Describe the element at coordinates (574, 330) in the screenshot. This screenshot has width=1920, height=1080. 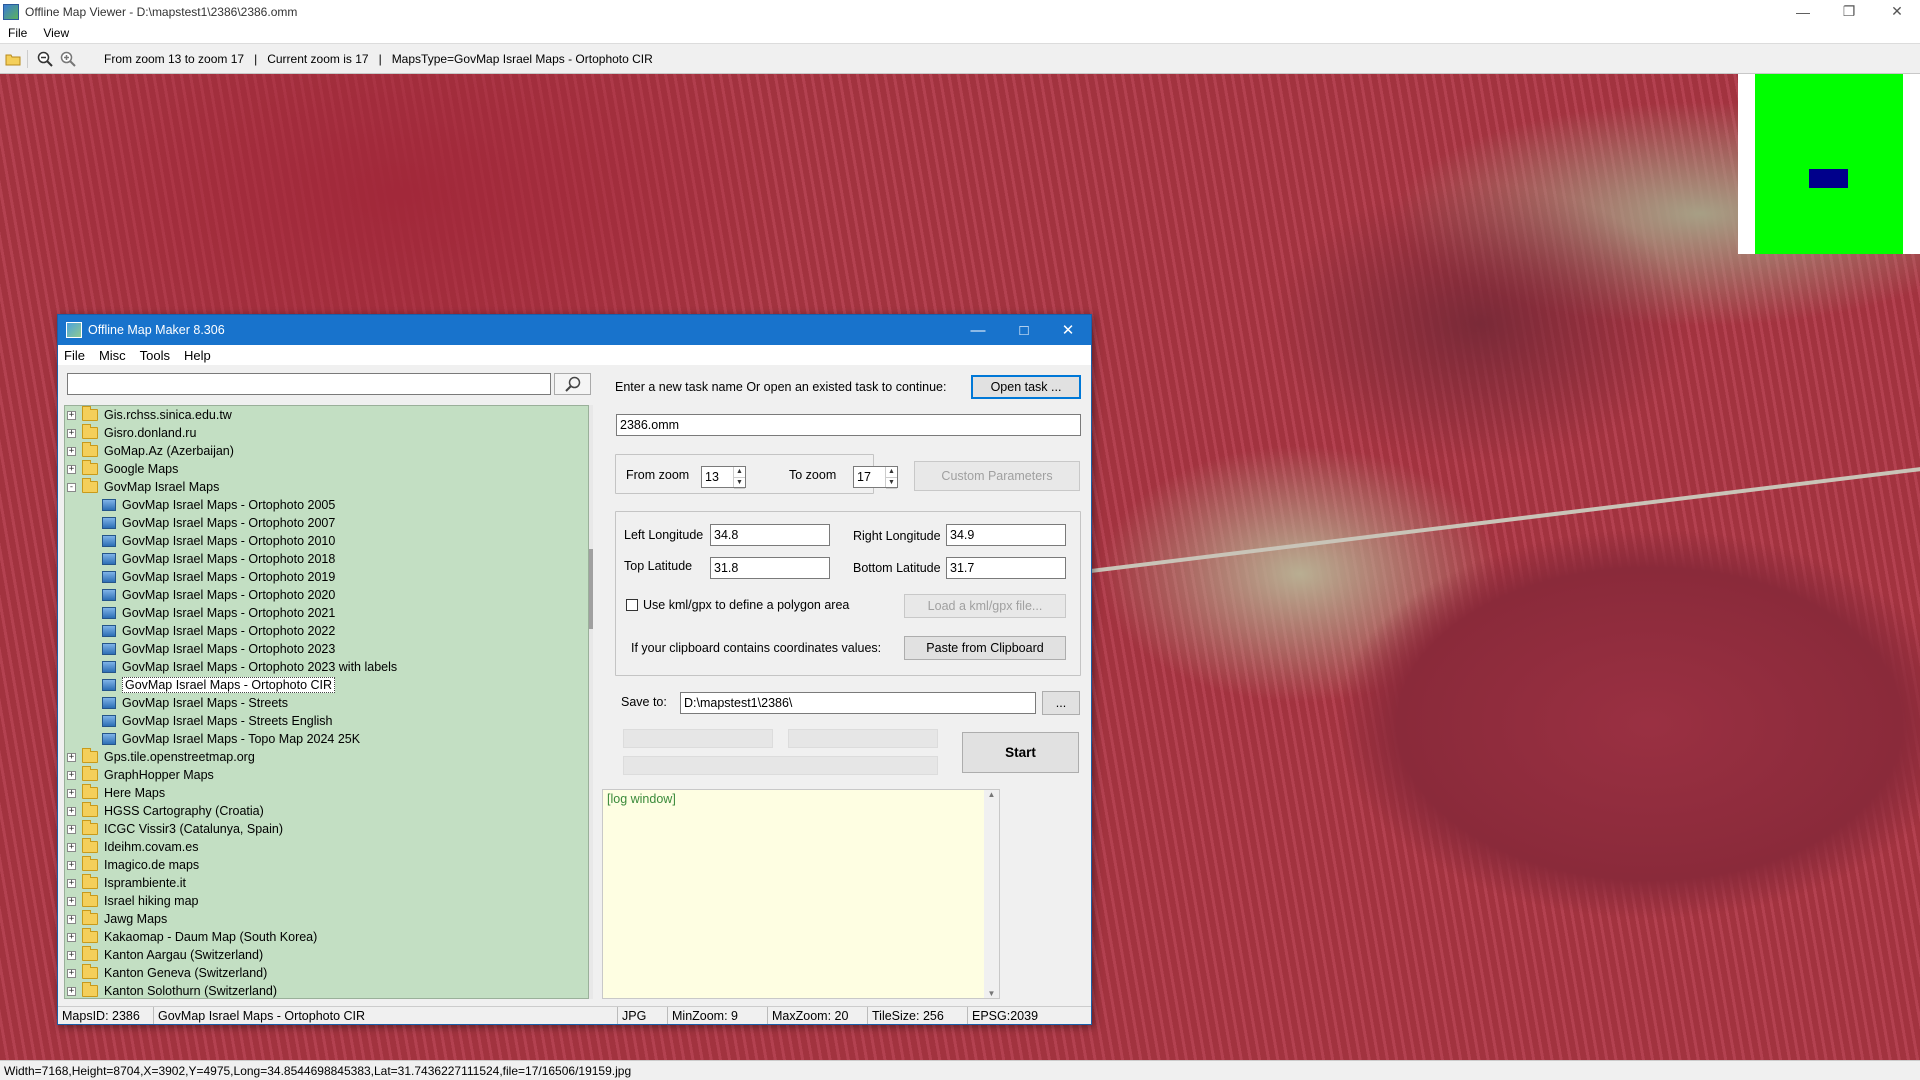
I see `dialog-title-bar: Offline Map Maker 8.306 — □ ✕` at that location.